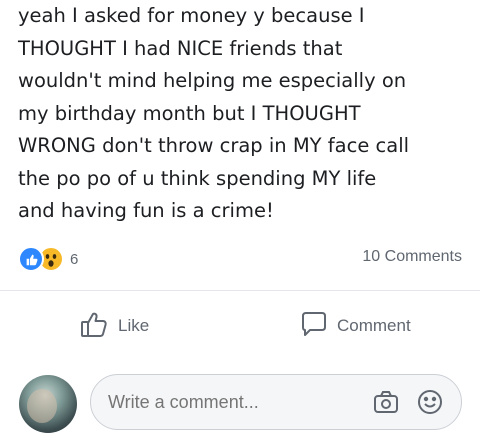 The height and width of the screenshot is (433, 480). Describe the element at coordinates (191, 15) in the screenshot. I see `post-text-line: yeah I asked for money y because I` at that location.